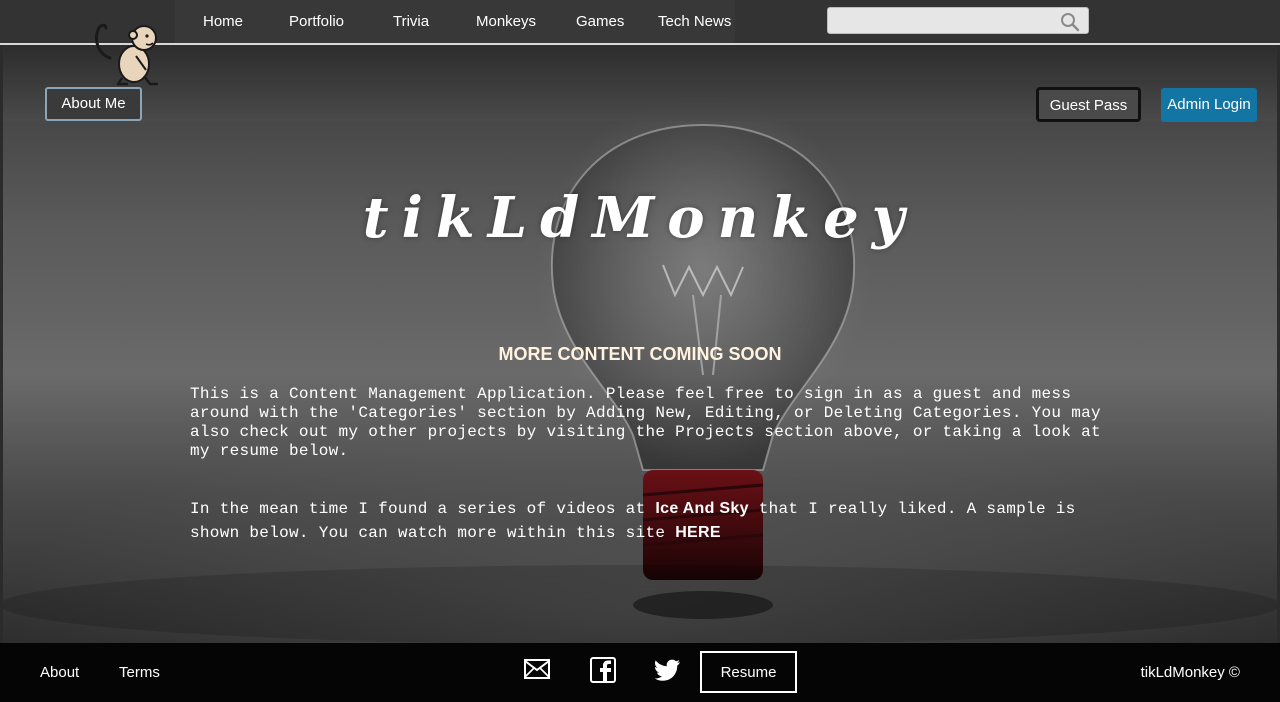 This screenshot has width=1280, height=702. What do you see at coordinates (748, 672) in the screenshot?
I see `resume-button: Resume` at bounding box center [748, 672].